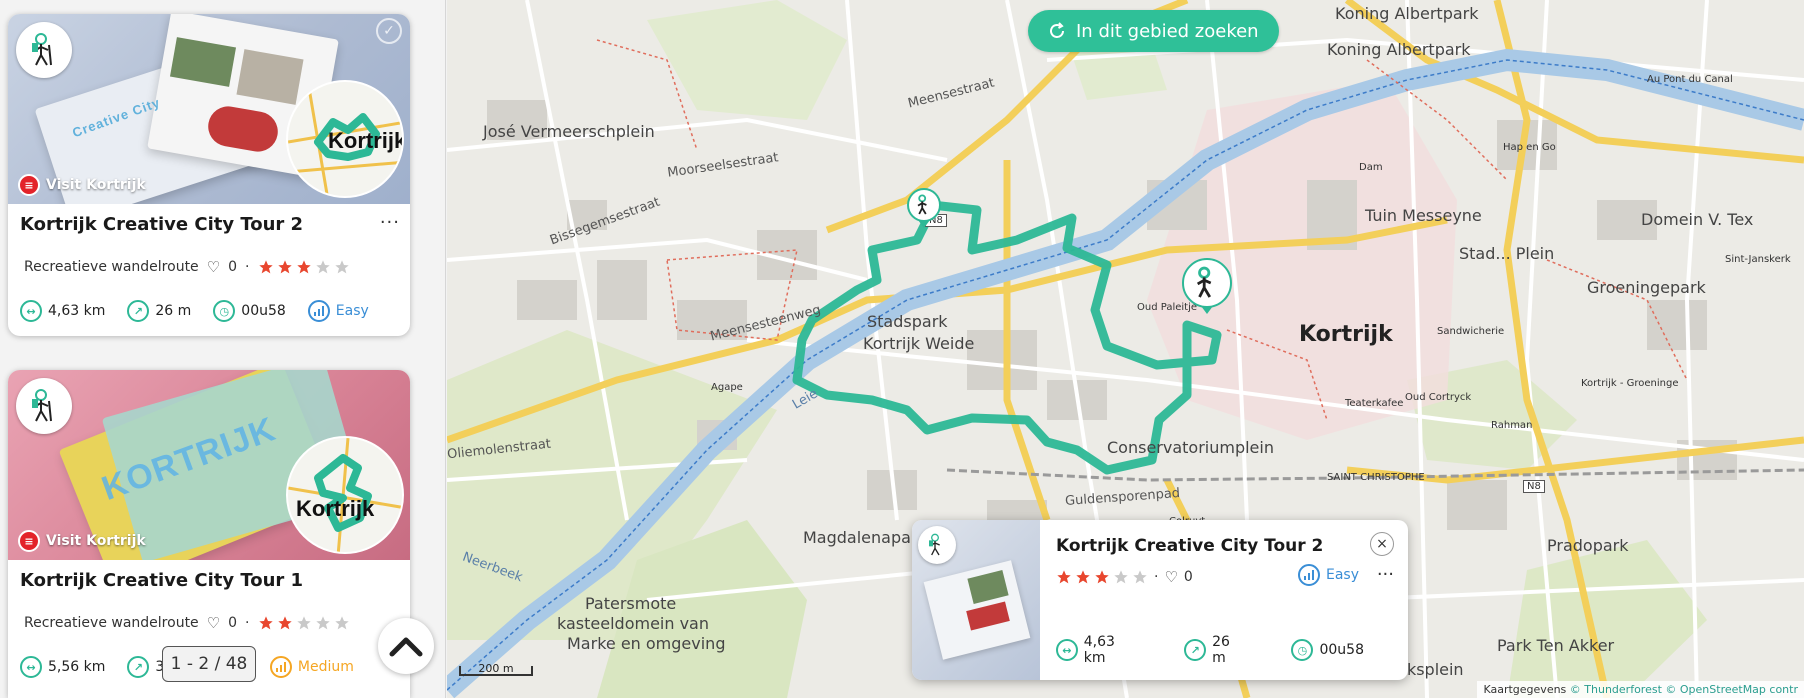  I want to click on distance-value: 5,56 km, so click(77, 667).